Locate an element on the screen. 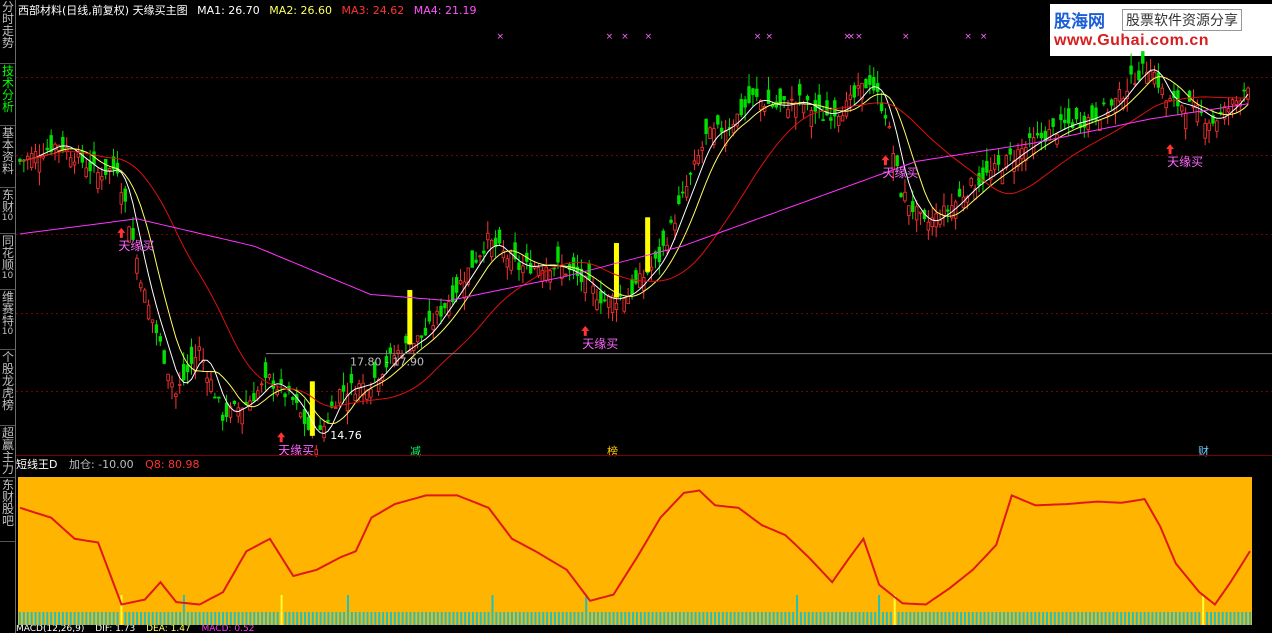 The image size is (1272, 633). oscillator-header: 短线王D 加仓: -10.00 Q8: 80.98 is located at coordinates (112, 465).